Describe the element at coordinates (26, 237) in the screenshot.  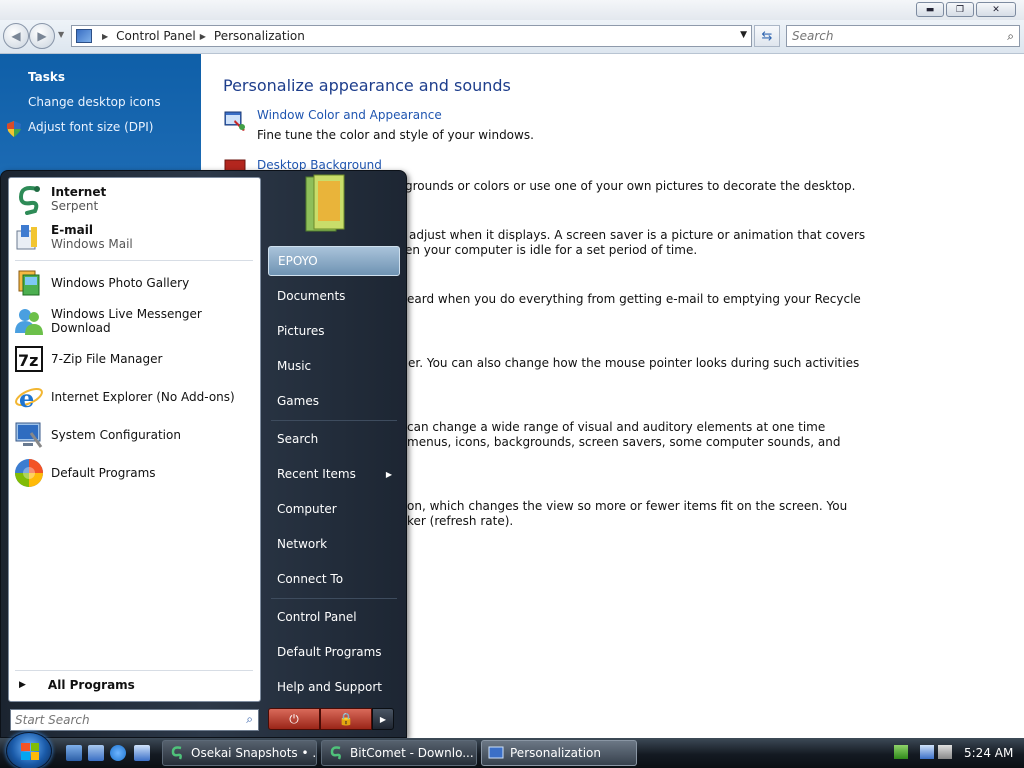
I see `windows-mail-icon` at that location.